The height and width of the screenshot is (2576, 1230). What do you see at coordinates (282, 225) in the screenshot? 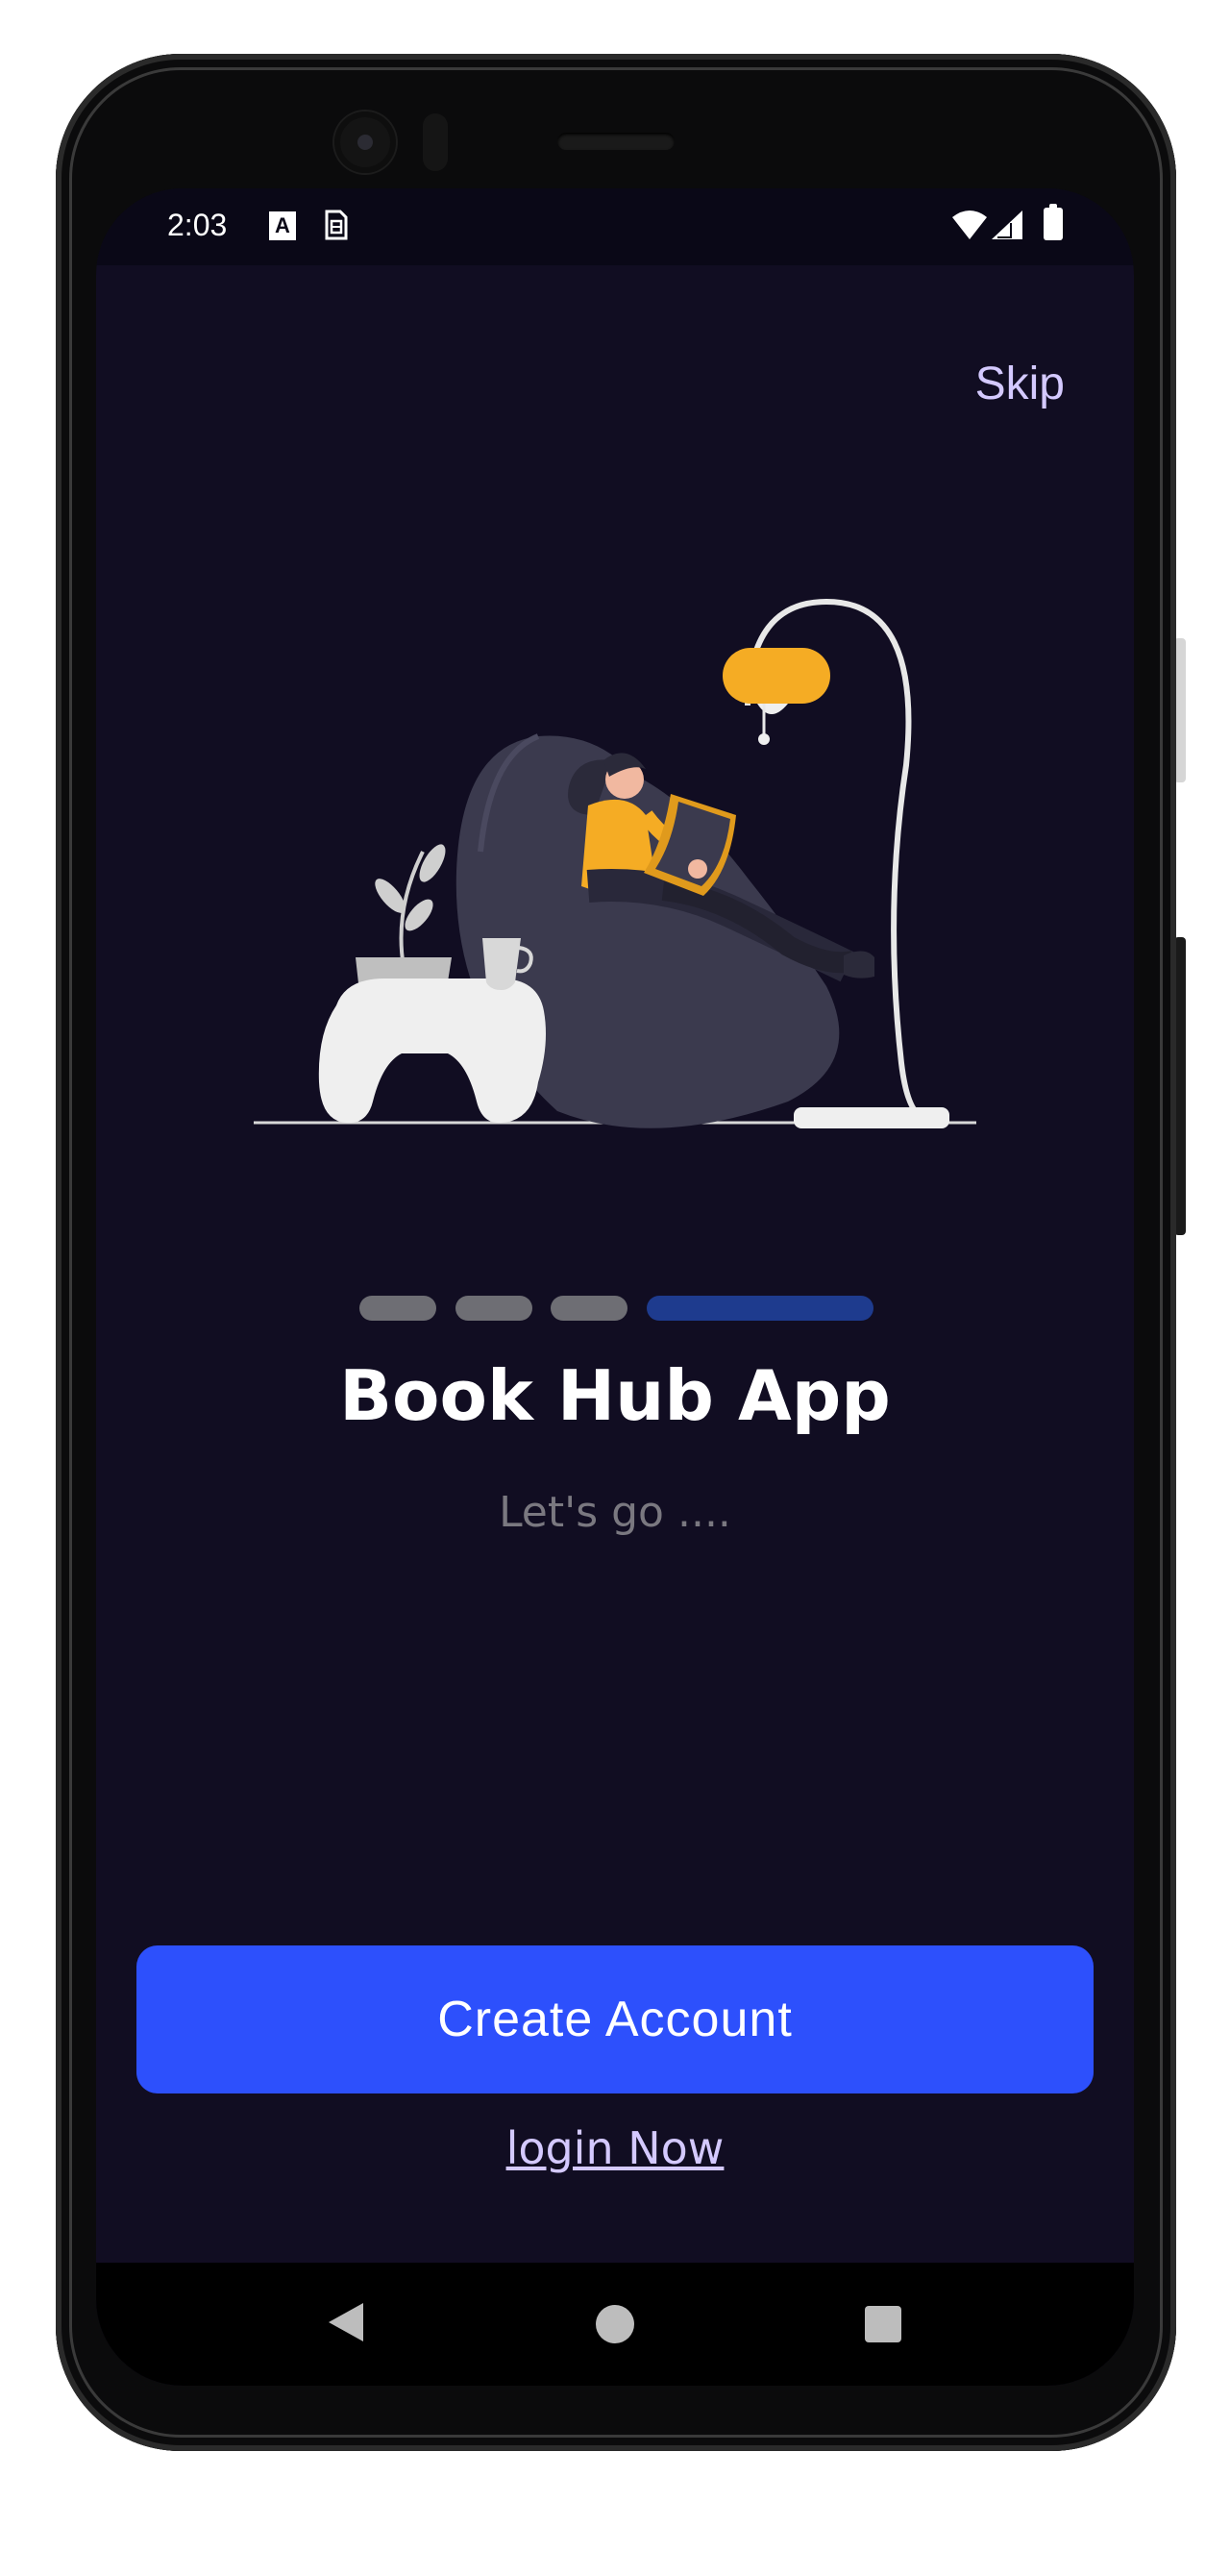
I see `font-notification-icon: A` at bounding box center [282, 225].